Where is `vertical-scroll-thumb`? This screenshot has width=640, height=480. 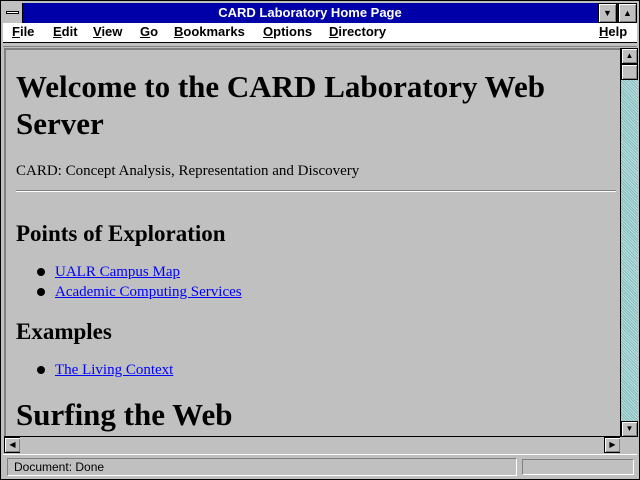 vertical-scroll-thumb is located at coordinates (629, 72).